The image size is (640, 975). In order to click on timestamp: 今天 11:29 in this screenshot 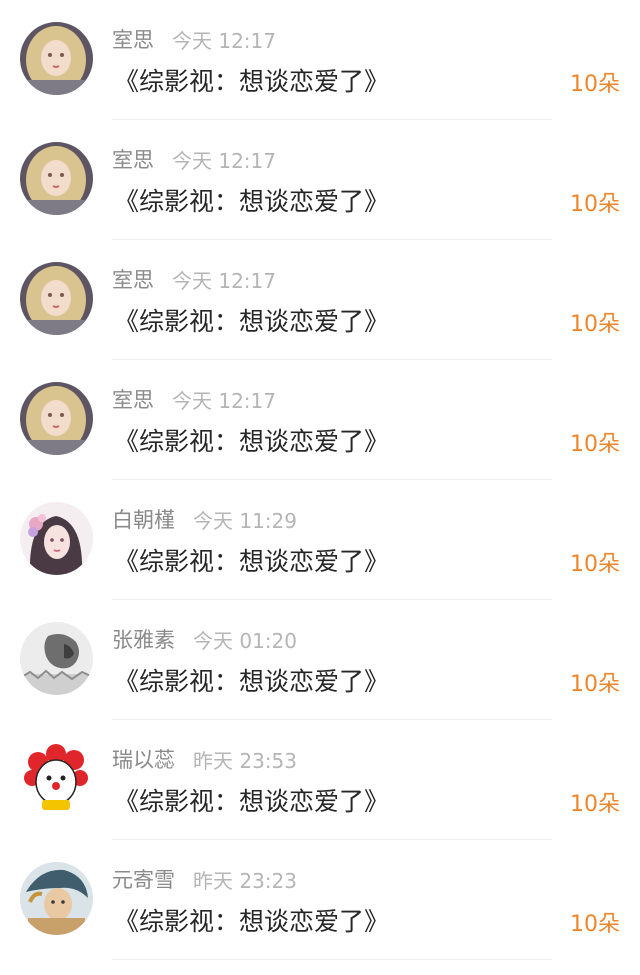, I will do `click(245, 520)`.